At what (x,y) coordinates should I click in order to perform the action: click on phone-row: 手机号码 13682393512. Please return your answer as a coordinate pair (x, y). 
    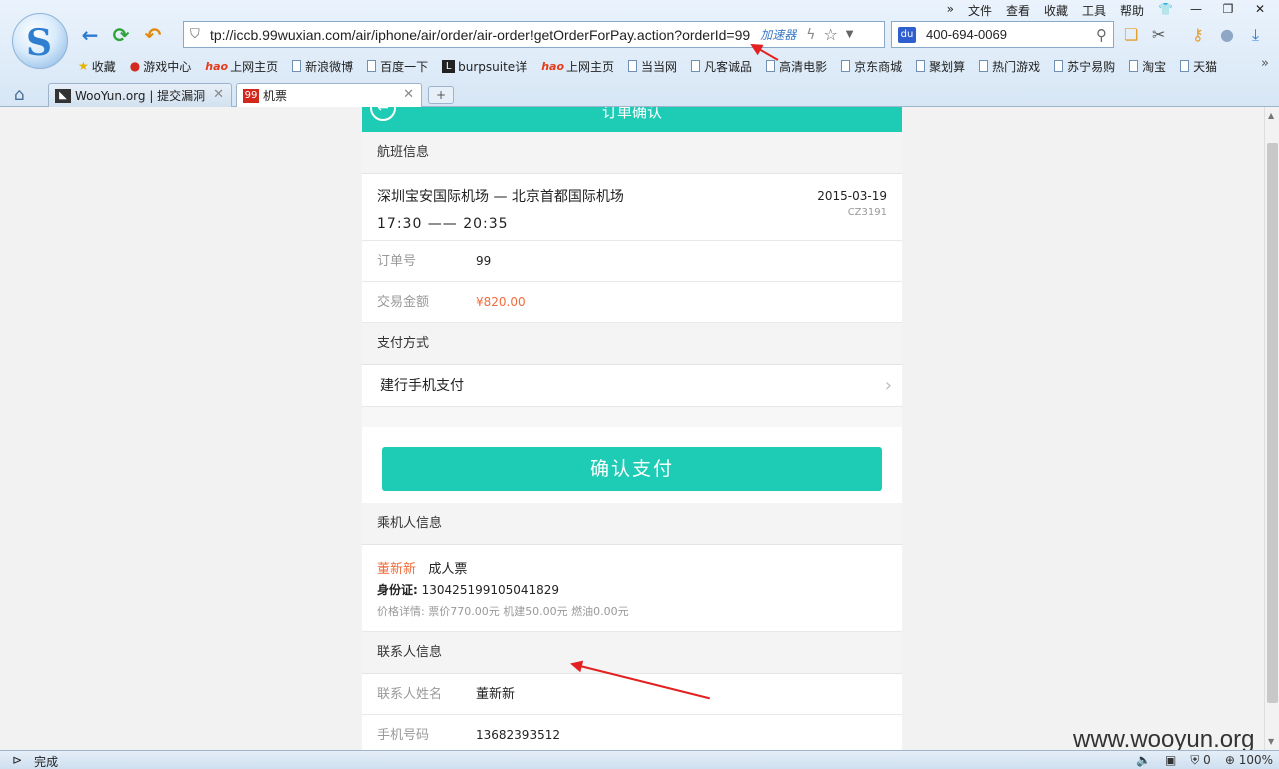
    Looking at the image, I should click on (632, 732).